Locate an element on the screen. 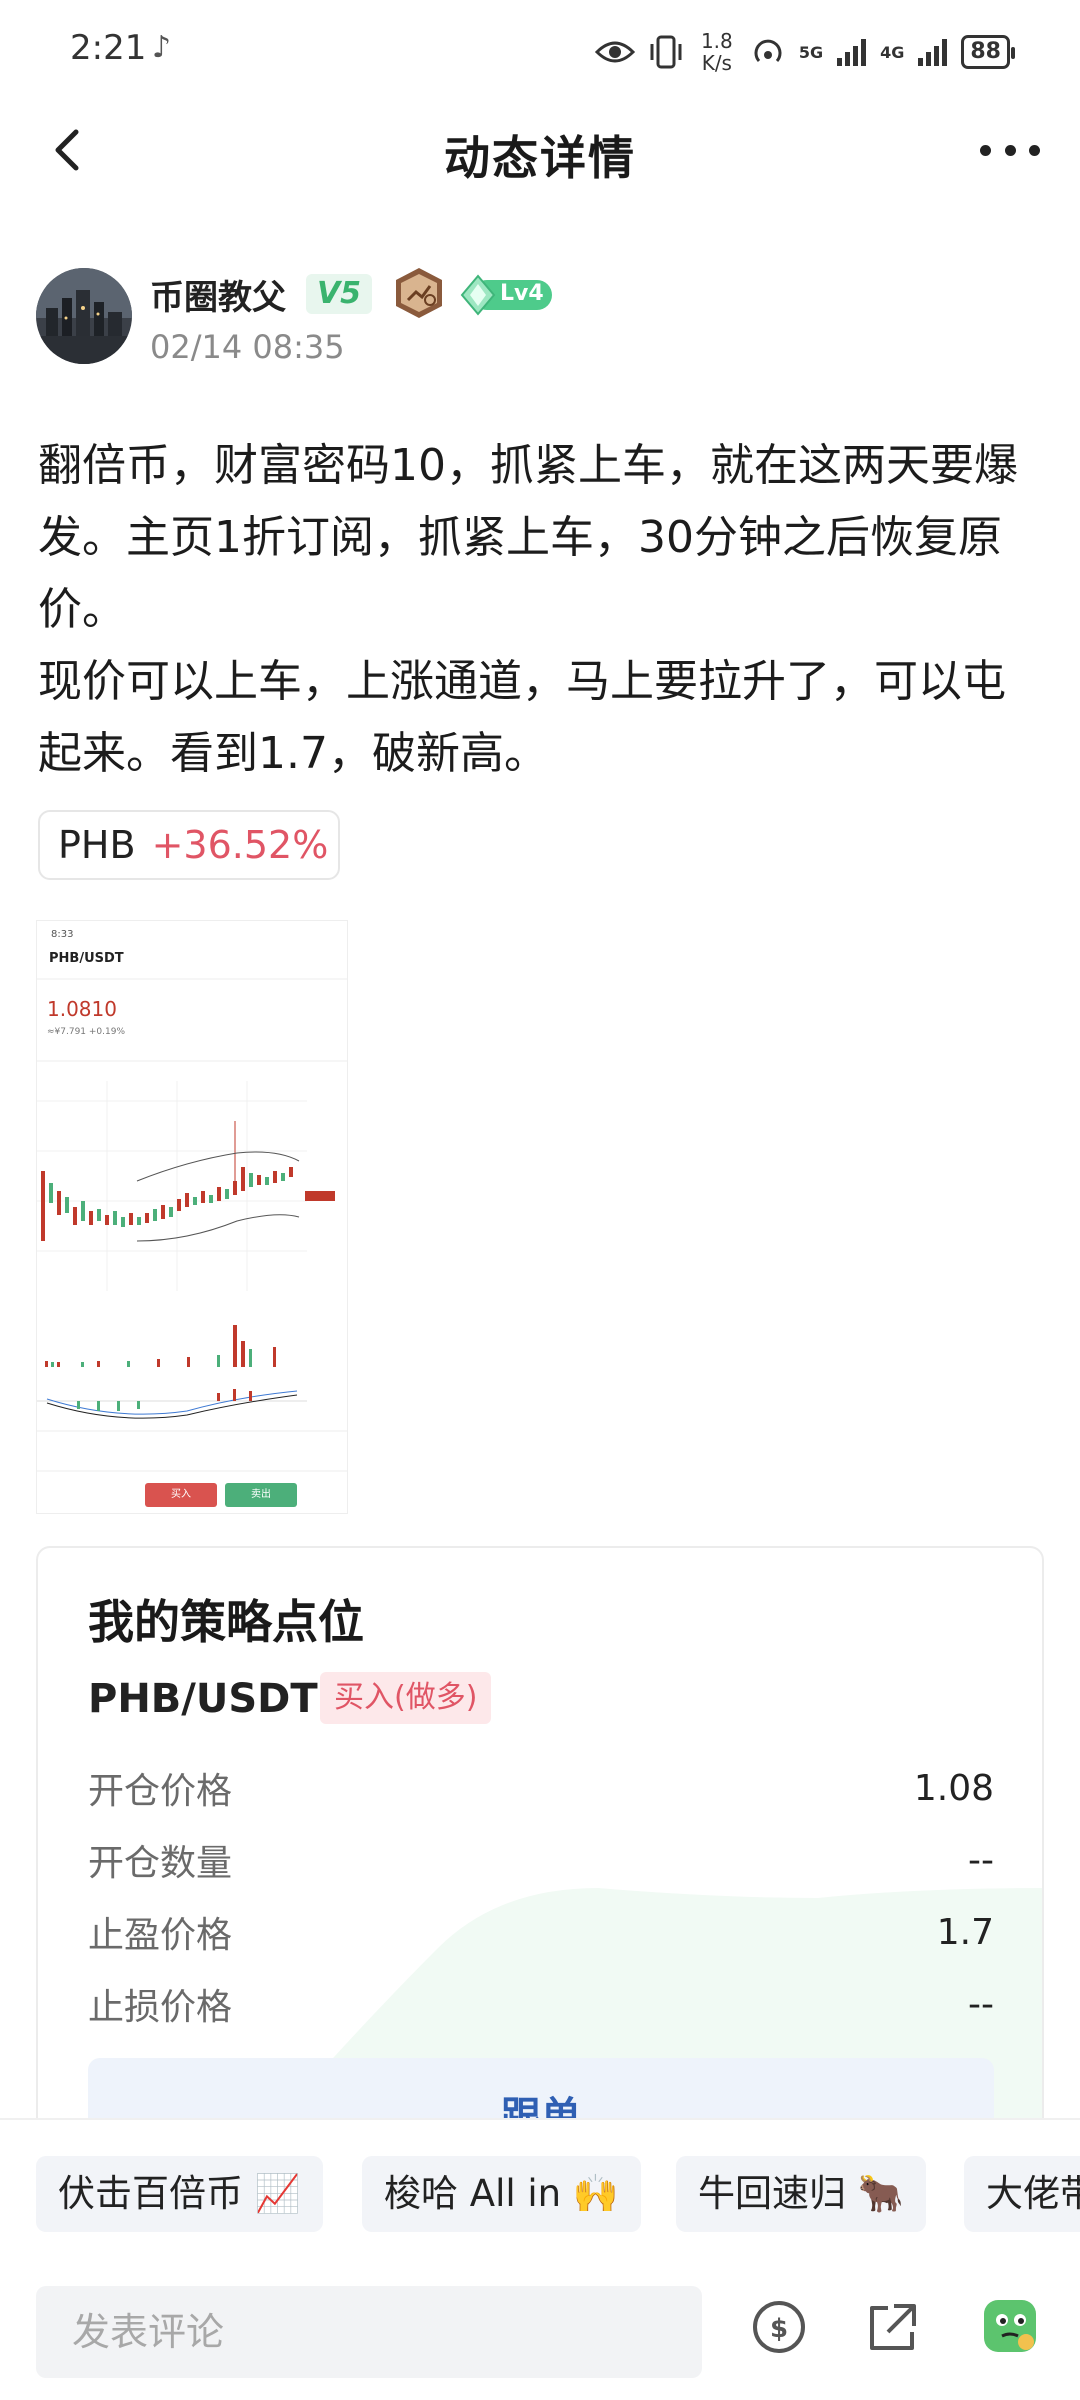 The image size is (1080, 2400). post-paragraph: 现价可以上车，上涨通道，马上要拉升了，可以屯起来。看到1.7，破新高。 is located at coordinates (522, 717).